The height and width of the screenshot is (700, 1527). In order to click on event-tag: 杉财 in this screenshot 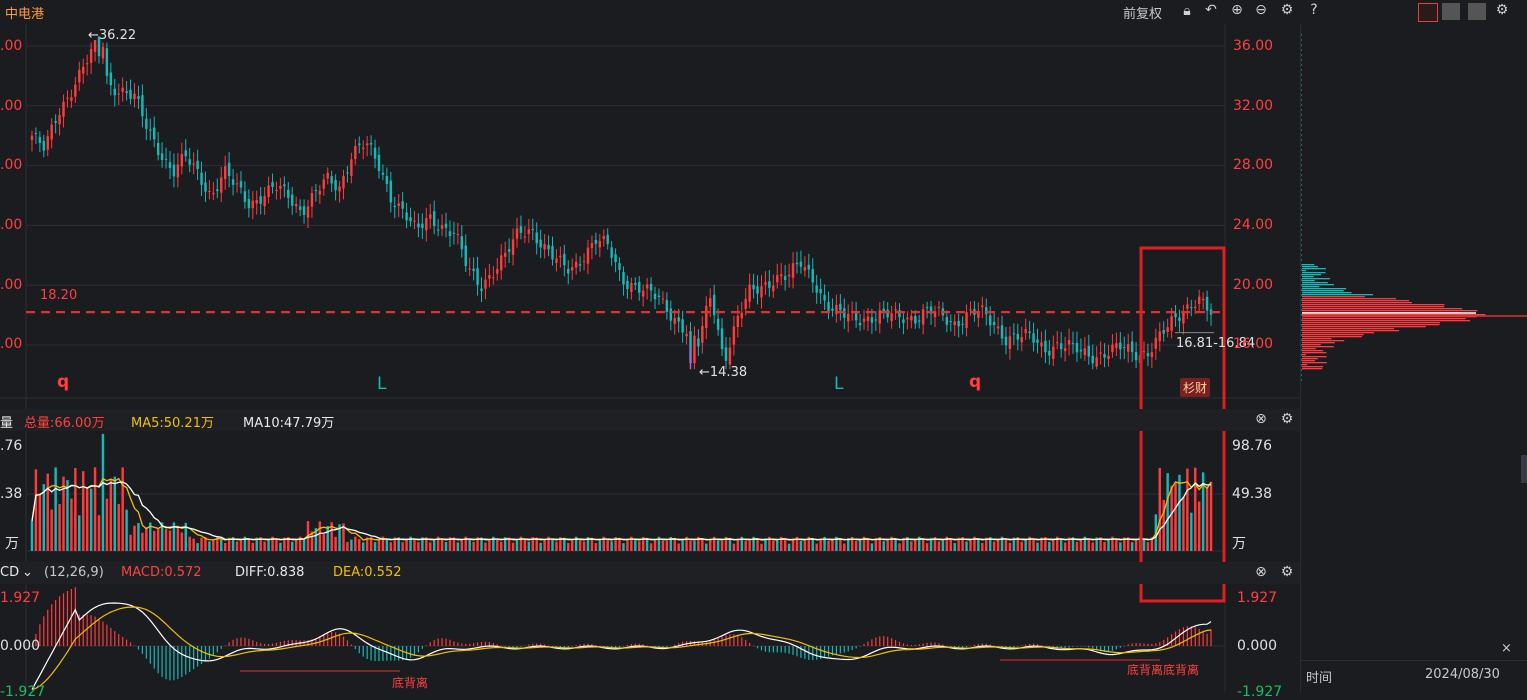, I will do `click(1195, 387)`.